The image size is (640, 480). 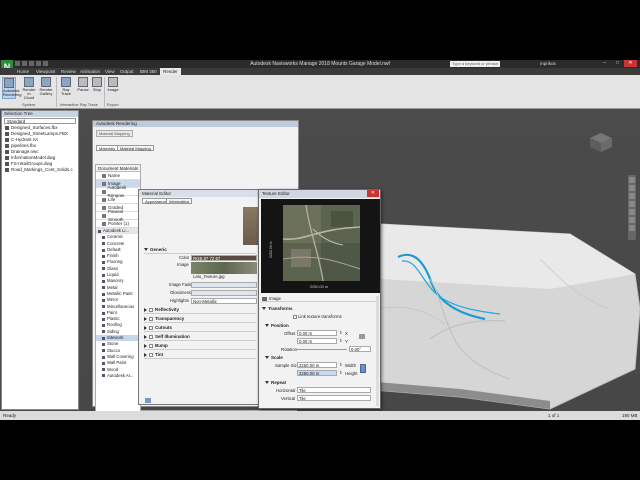 I want to click on stop-button: Stop, so click(x=97, y=88).